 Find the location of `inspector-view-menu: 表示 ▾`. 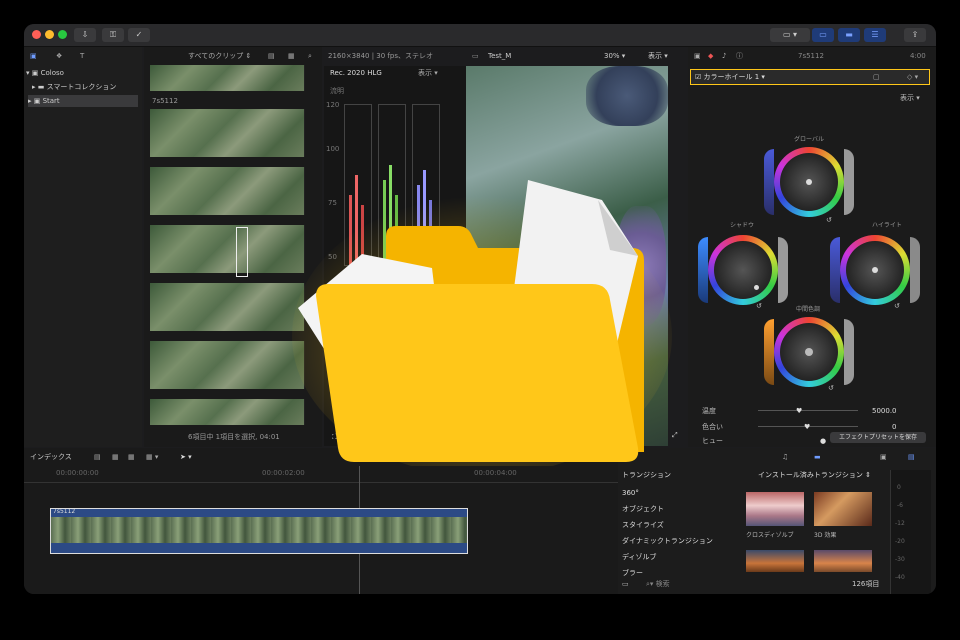

inspector-view-menu: 表示 ▾ is located at coordinates (910, 98).